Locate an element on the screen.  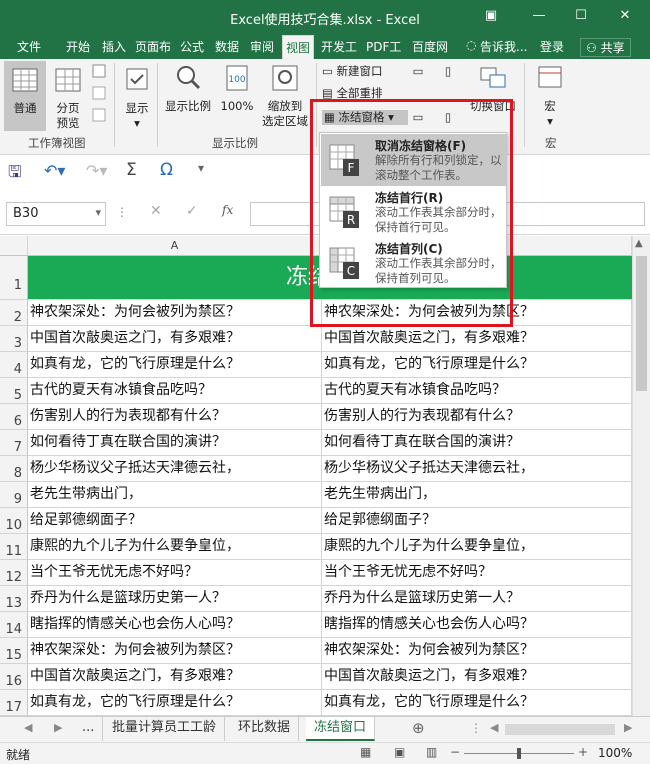
show-button: 显示 ▾ is located at coordinates (137, 98).